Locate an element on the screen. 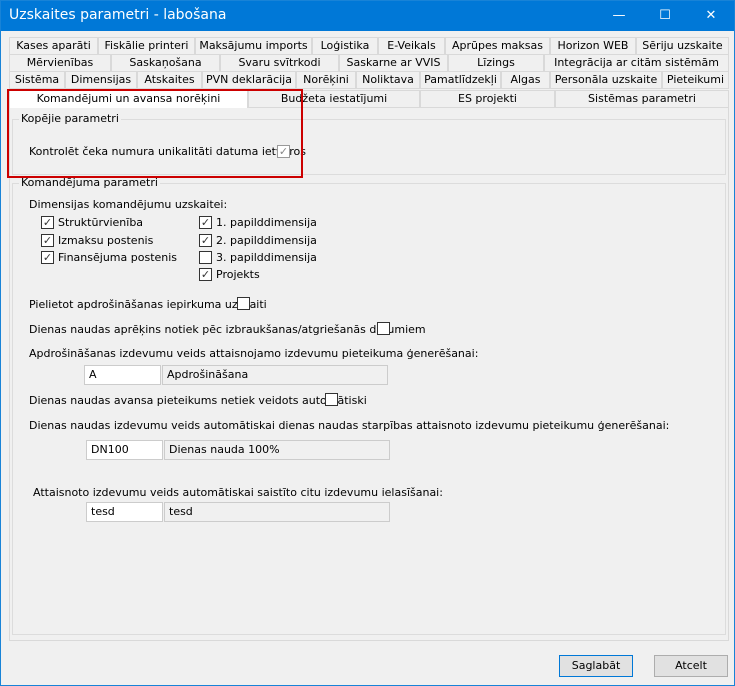  advance-checkbox is located at coordinates (331, 399).